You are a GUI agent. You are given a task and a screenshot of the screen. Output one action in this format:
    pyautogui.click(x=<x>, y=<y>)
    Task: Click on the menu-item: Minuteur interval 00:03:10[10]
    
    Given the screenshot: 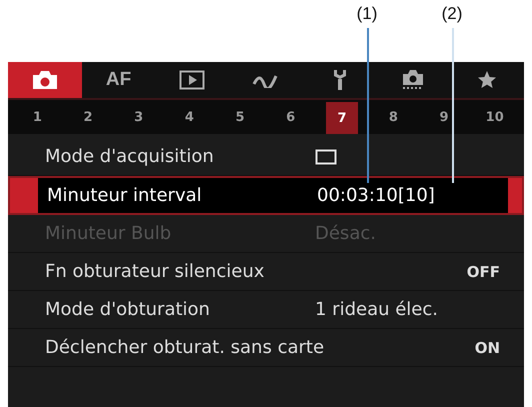 What is the action you would take?
    pyautogui.click(x=266, y=195)
    